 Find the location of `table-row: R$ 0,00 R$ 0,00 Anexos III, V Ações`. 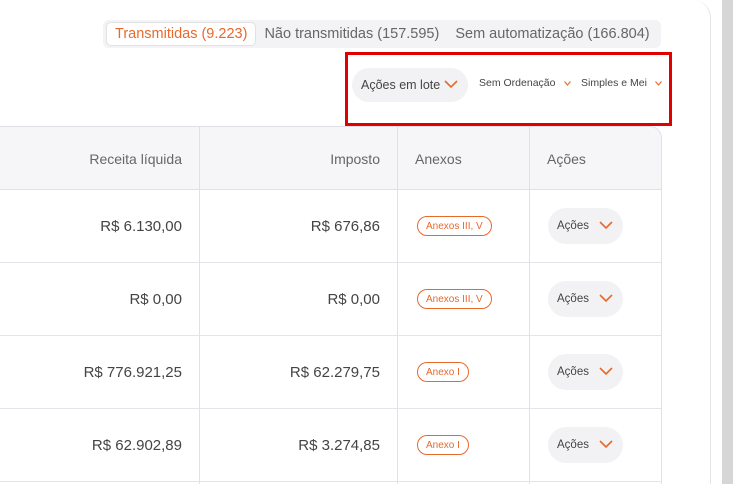

table-row: R$ 0,00 R$ 0,00 Anexos III, V Ações is located at coordinates (330, 299).